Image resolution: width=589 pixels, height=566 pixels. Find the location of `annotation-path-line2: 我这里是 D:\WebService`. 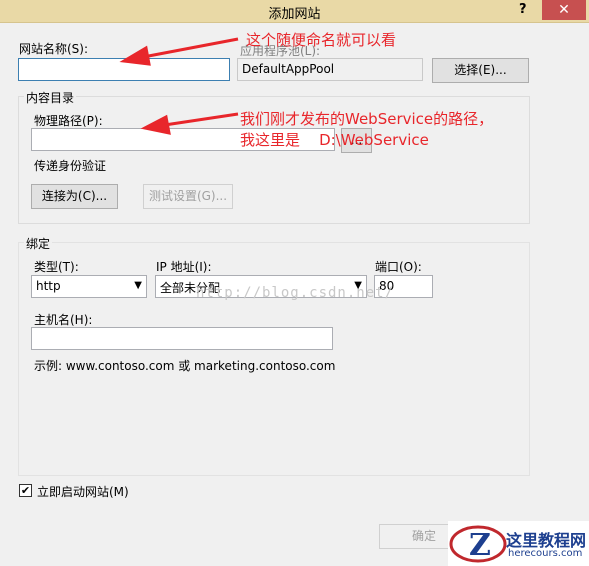

annotation-path-line2: 我这里是 D:\WebService is located at coordinates (334, 140).